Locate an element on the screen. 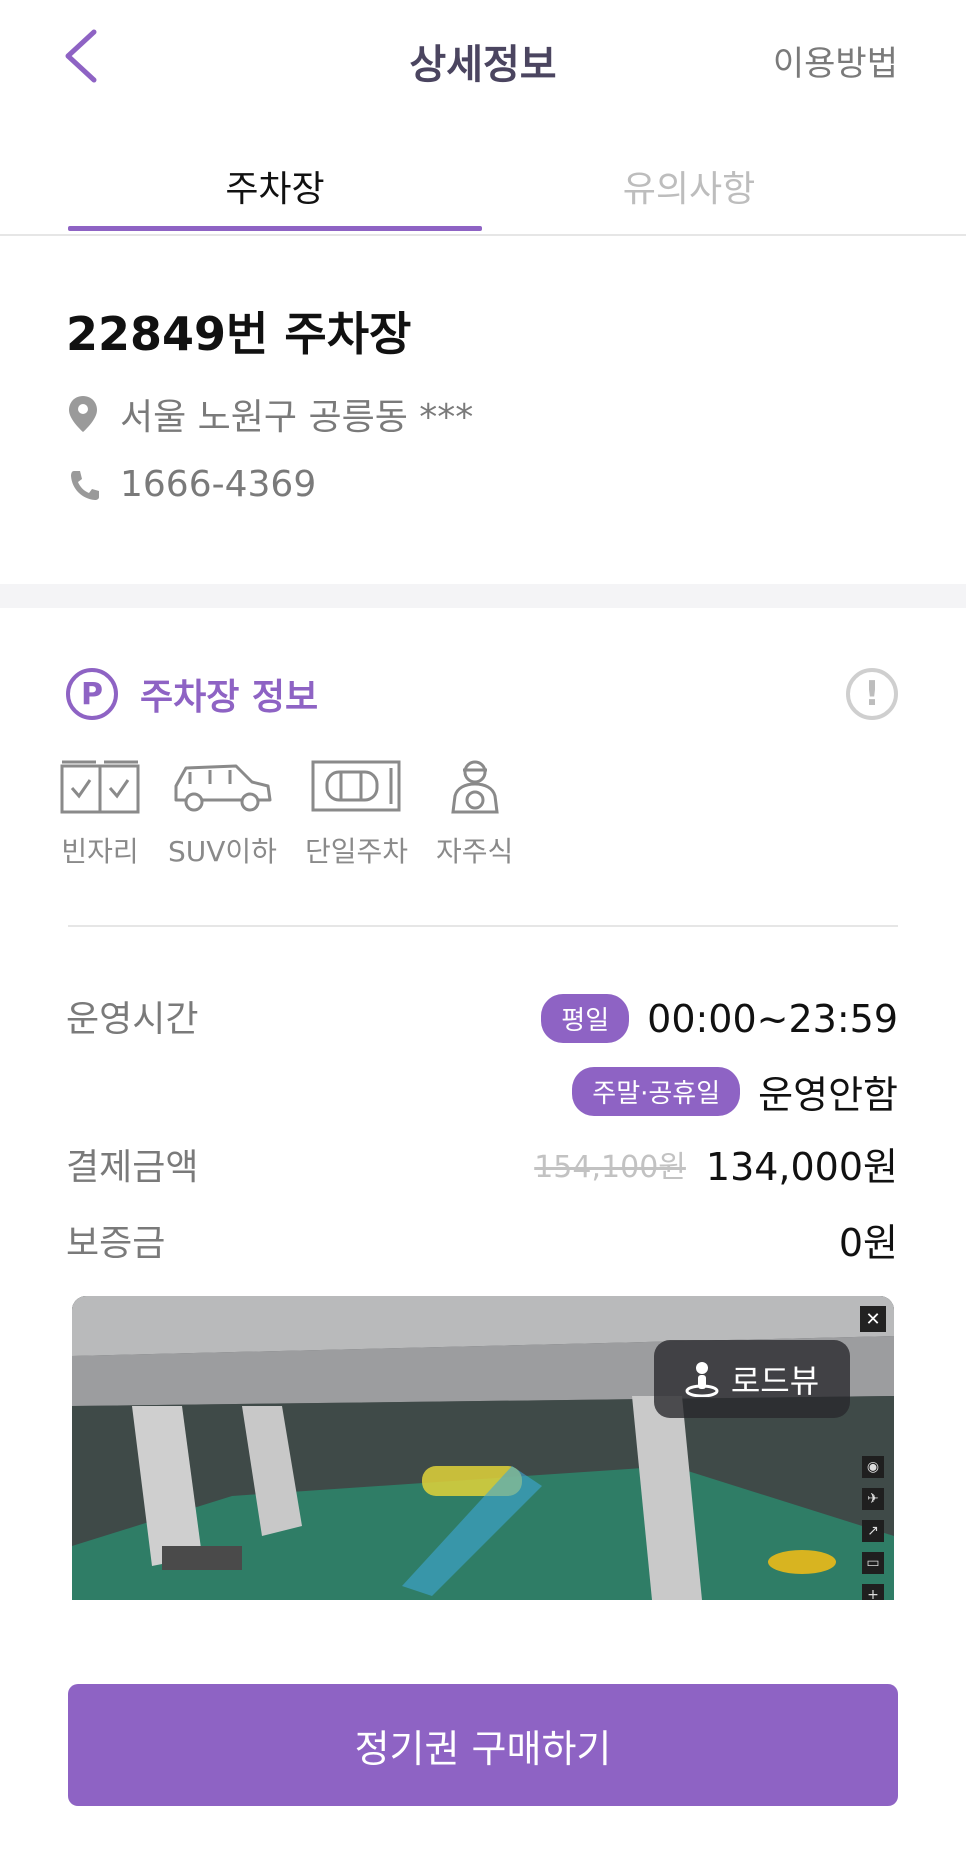 This screenshot has height=1864, width=966. buy-pass-button: 정기권 구매하기 is located at coordinates (483, 1745).